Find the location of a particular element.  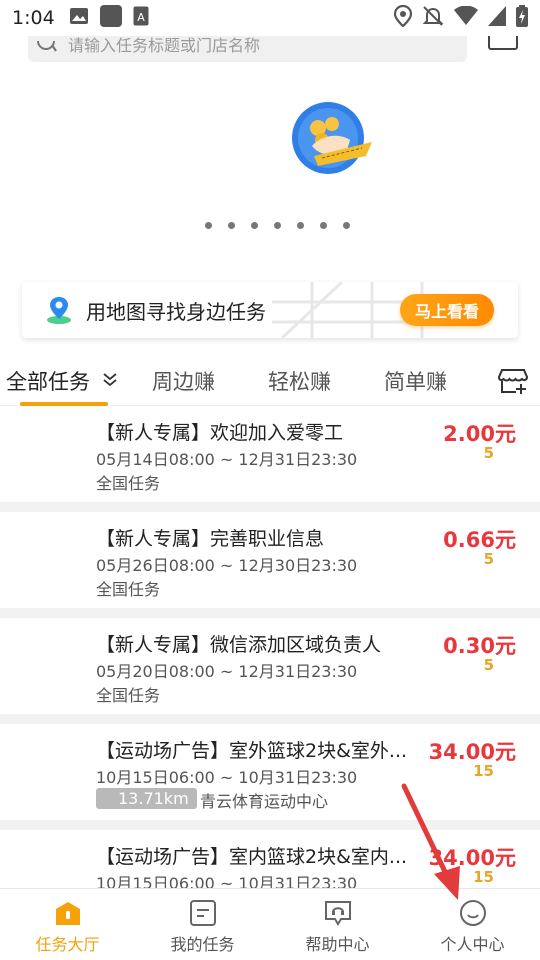

banner-pagination-dots is located at coordinates (277, 225).